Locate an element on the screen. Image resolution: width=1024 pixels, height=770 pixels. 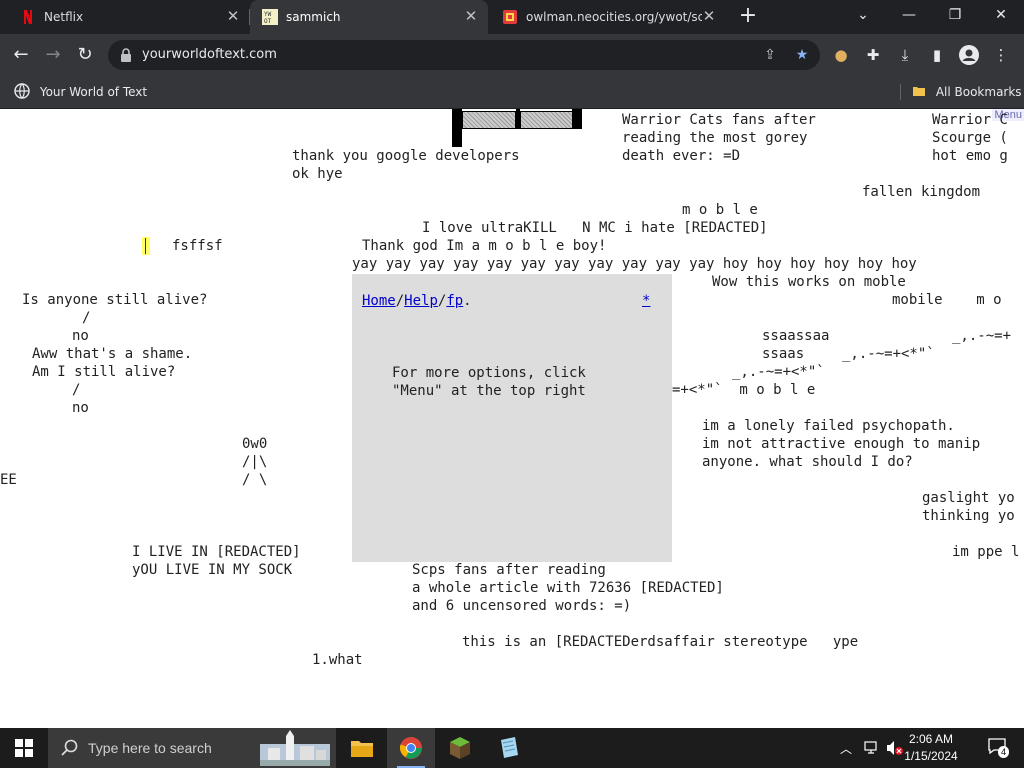
start-button is located at coordinates (24, 748).